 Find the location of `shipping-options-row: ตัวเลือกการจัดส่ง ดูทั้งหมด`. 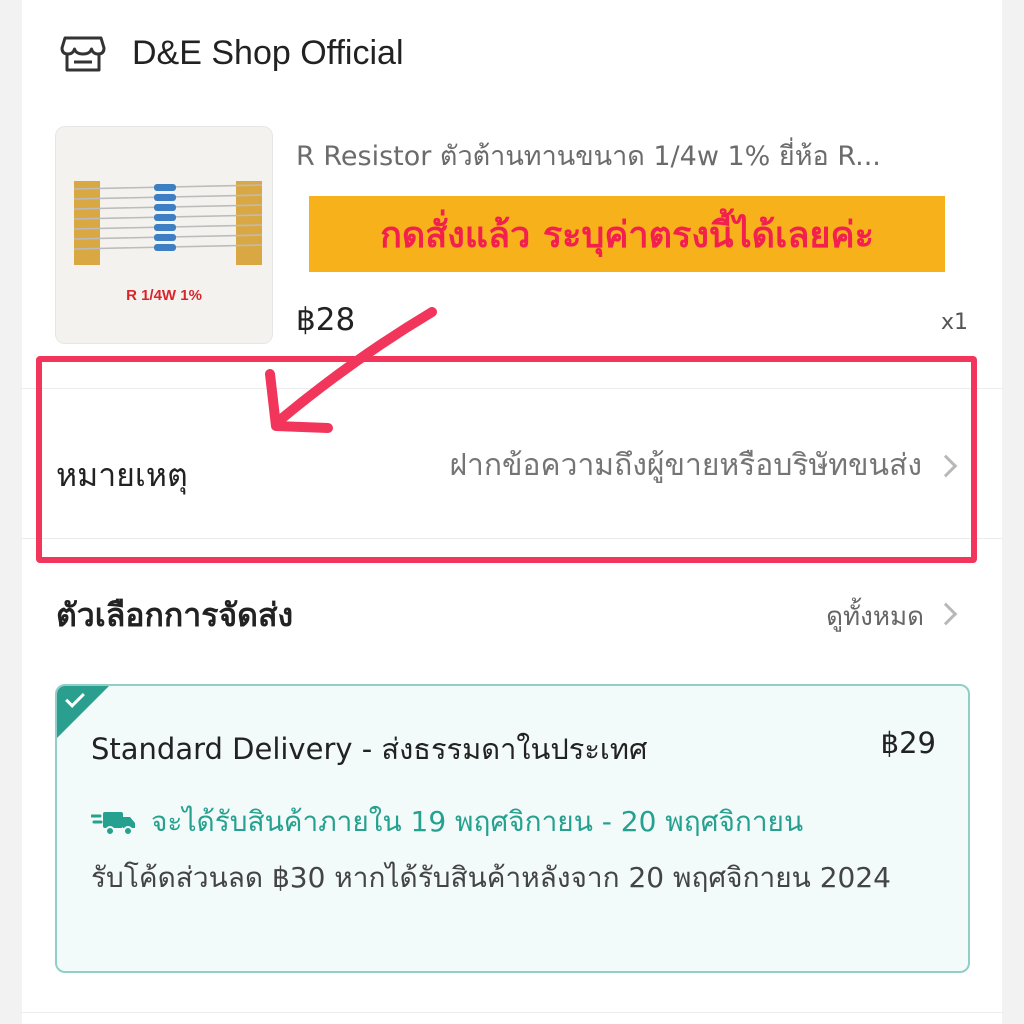

shipping-options-row: ตัวเลือกการจัดส่ง ดูทั้งหมด is located at coordinates (512, 615).